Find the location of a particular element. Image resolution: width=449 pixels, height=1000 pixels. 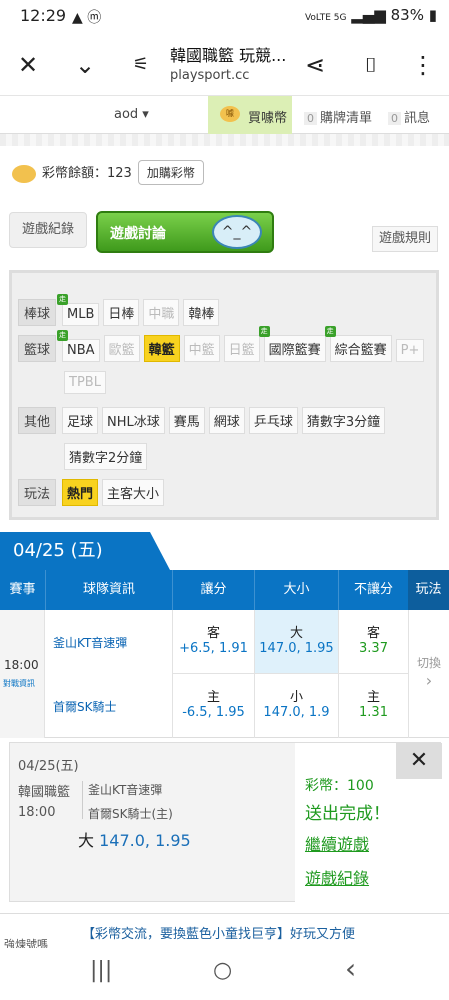

league-chip: 熱門 is located at coordinates (80, 492).